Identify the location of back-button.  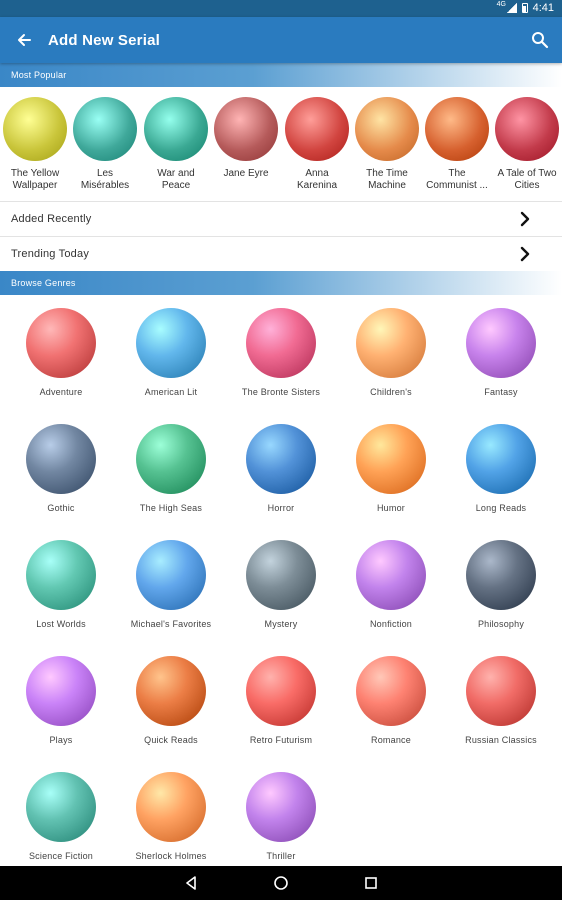
(24, 40).